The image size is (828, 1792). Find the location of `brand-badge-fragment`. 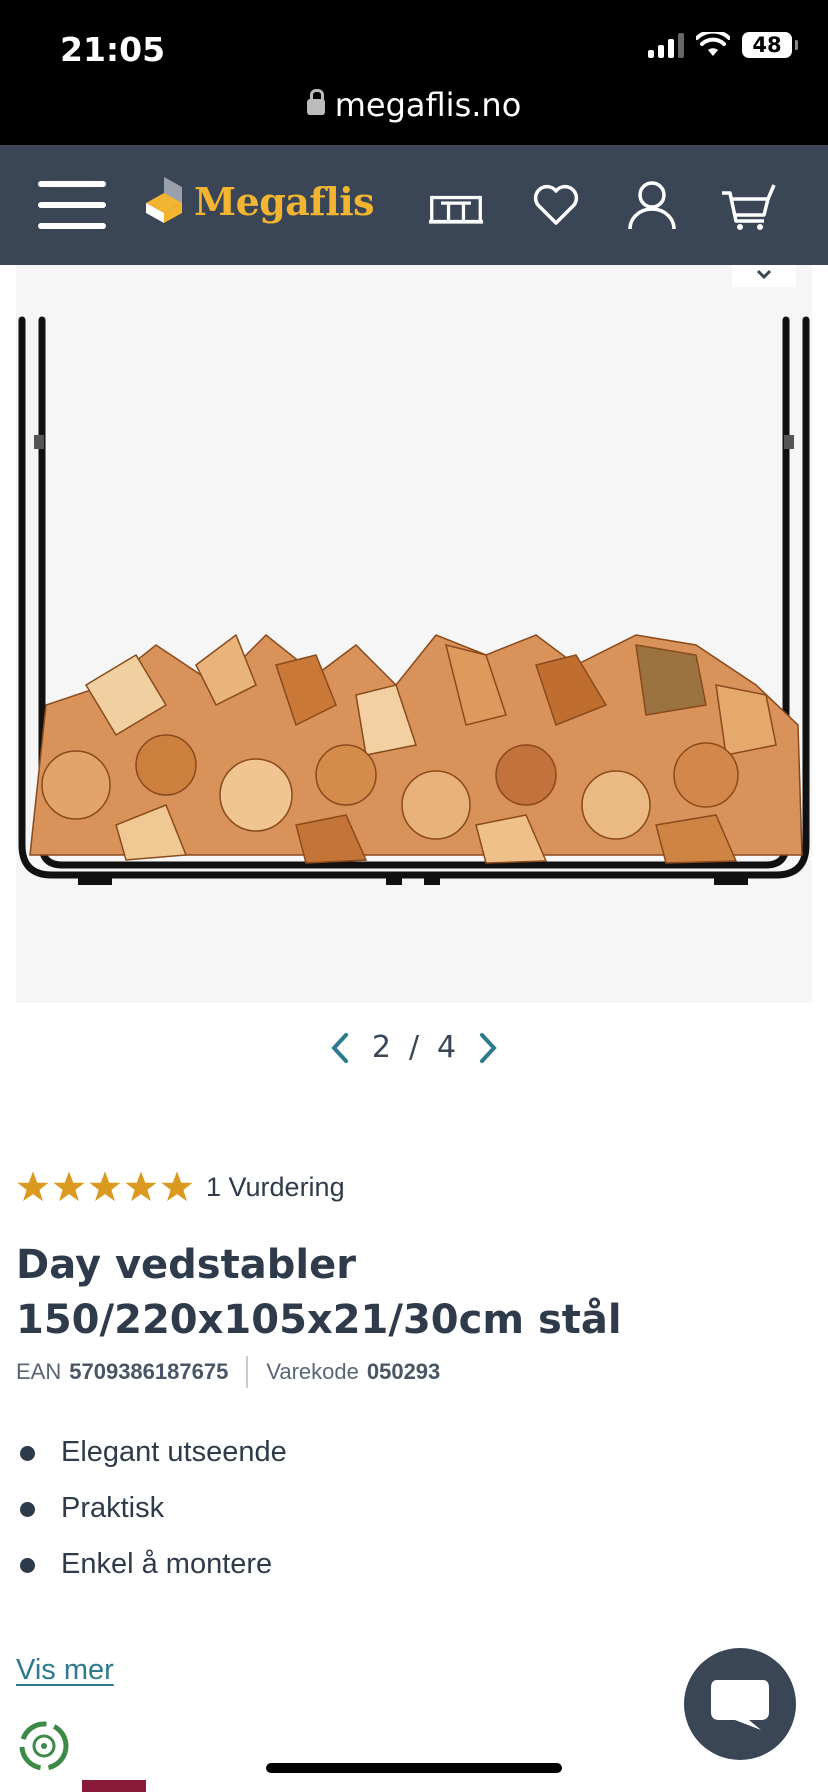

brand-badge-fragment is located at coordinates (114, 1786).